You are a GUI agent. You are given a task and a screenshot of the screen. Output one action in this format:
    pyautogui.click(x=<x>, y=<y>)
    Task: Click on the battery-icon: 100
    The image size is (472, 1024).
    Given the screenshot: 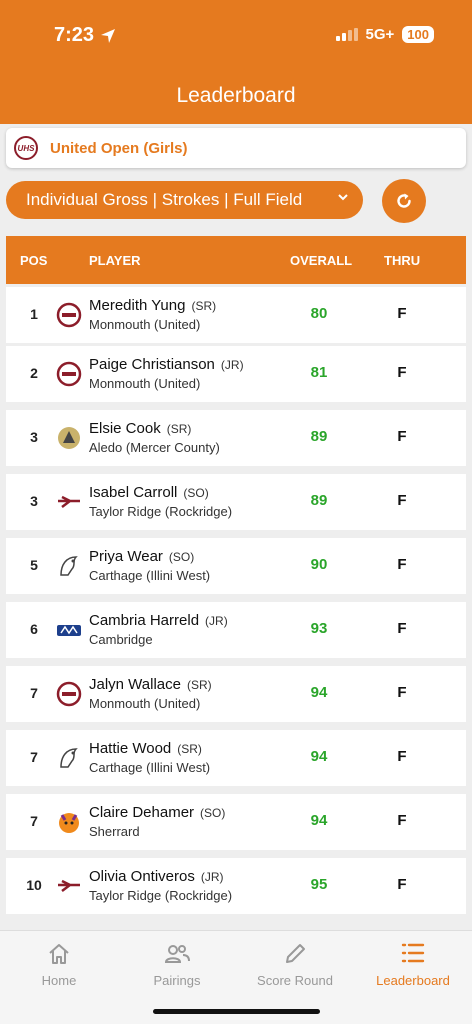 What is the action you would take?
    pyautogui.click(x=418, y=34)
    